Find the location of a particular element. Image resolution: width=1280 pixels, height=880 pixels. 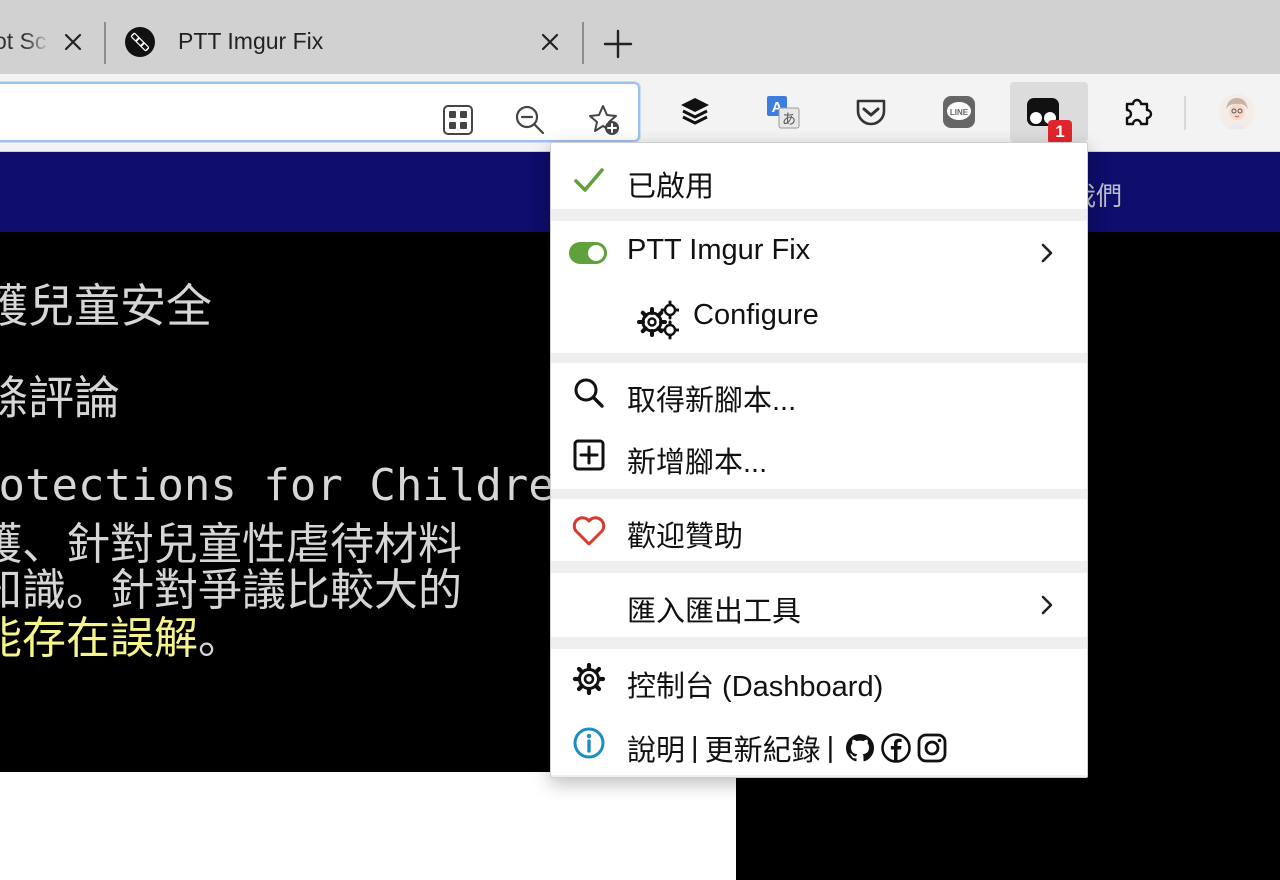

address-bar is located at coordinates (320, 112).